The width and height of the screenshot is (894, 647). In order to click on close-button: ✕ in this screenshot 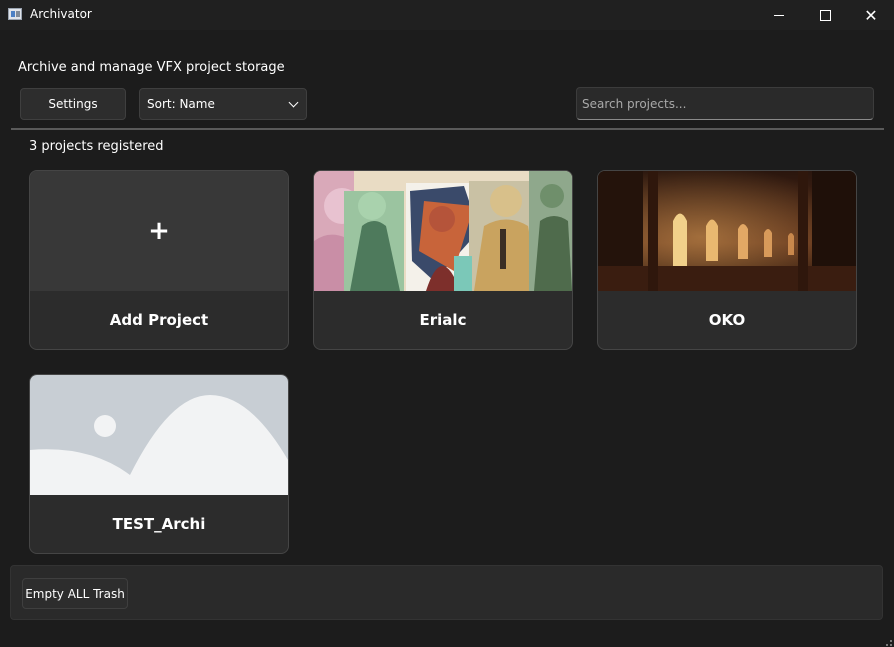, I will do `click(871, 15)`.